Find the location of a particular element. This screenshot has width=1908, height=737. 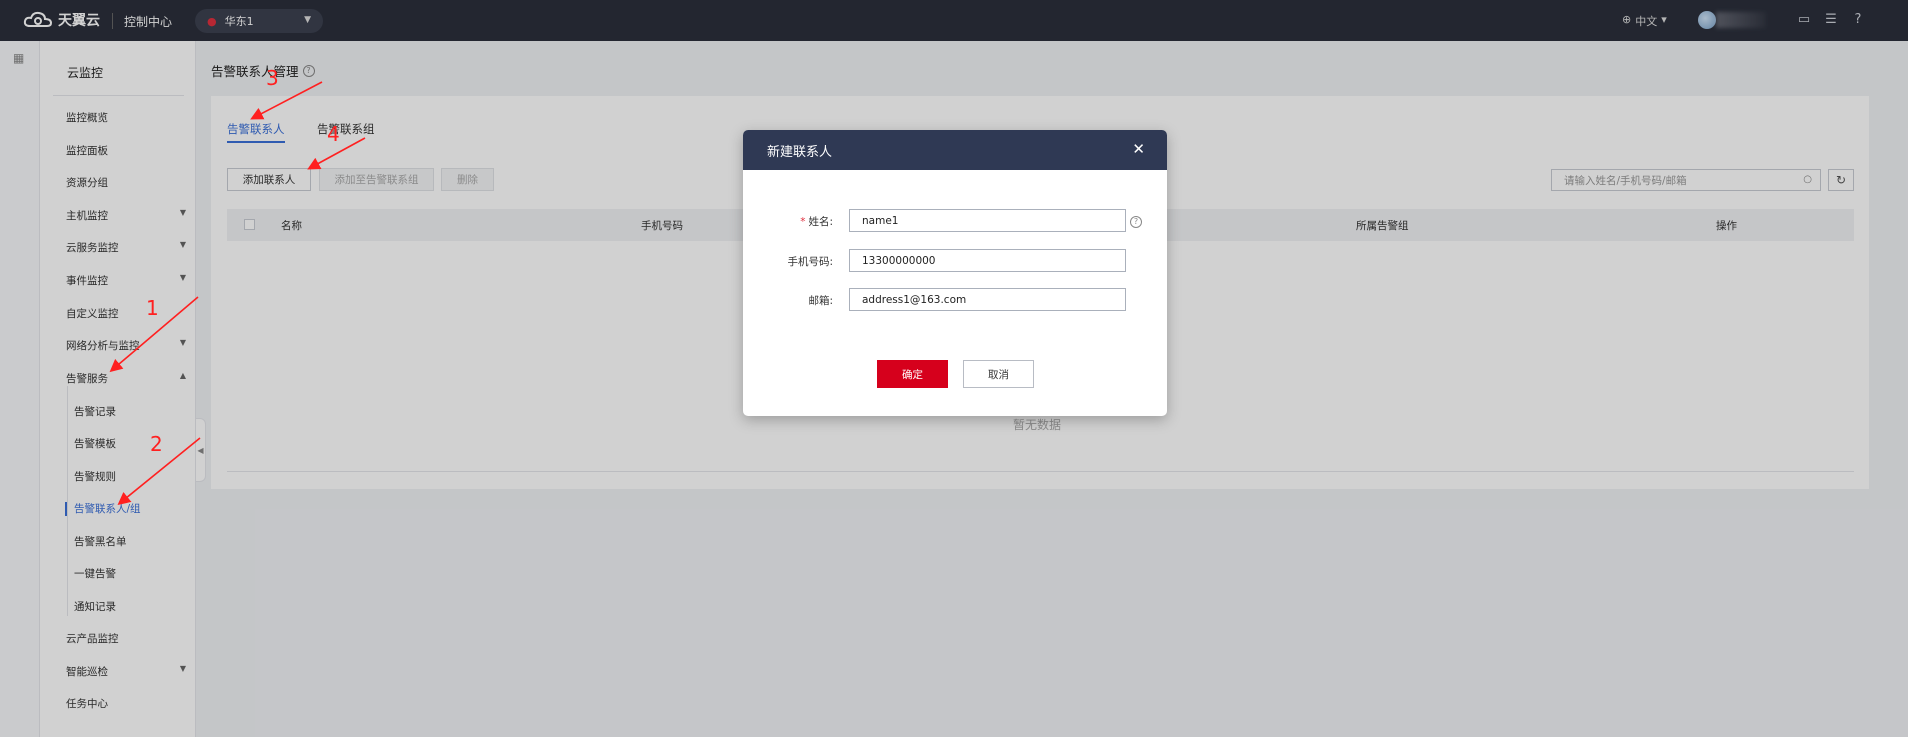

email-label: 邮箱: is located at coordinates (820, 301).